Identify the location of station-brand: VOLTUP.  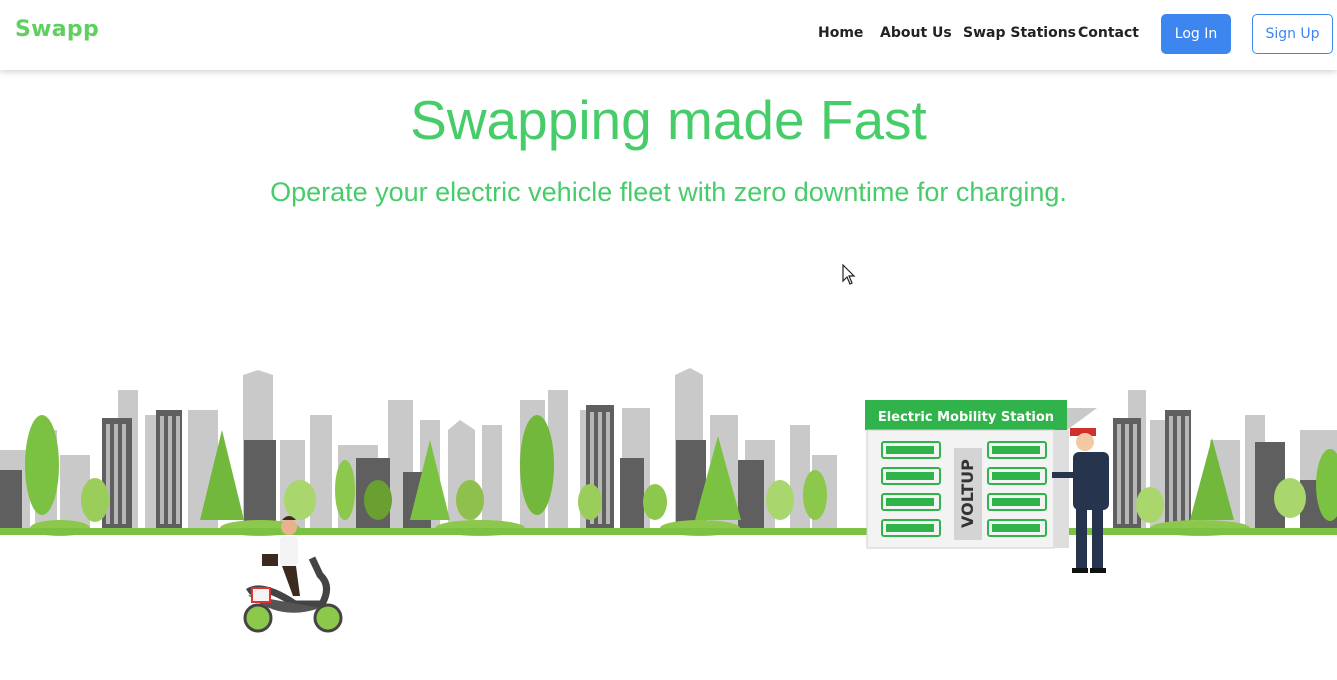
(967, 493).